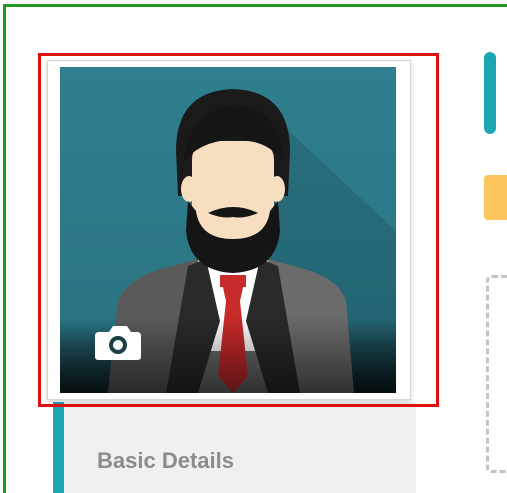  Describe the element at coordinates (496, 374) in the screenshot. I see `upload-drop-zone` at that location.